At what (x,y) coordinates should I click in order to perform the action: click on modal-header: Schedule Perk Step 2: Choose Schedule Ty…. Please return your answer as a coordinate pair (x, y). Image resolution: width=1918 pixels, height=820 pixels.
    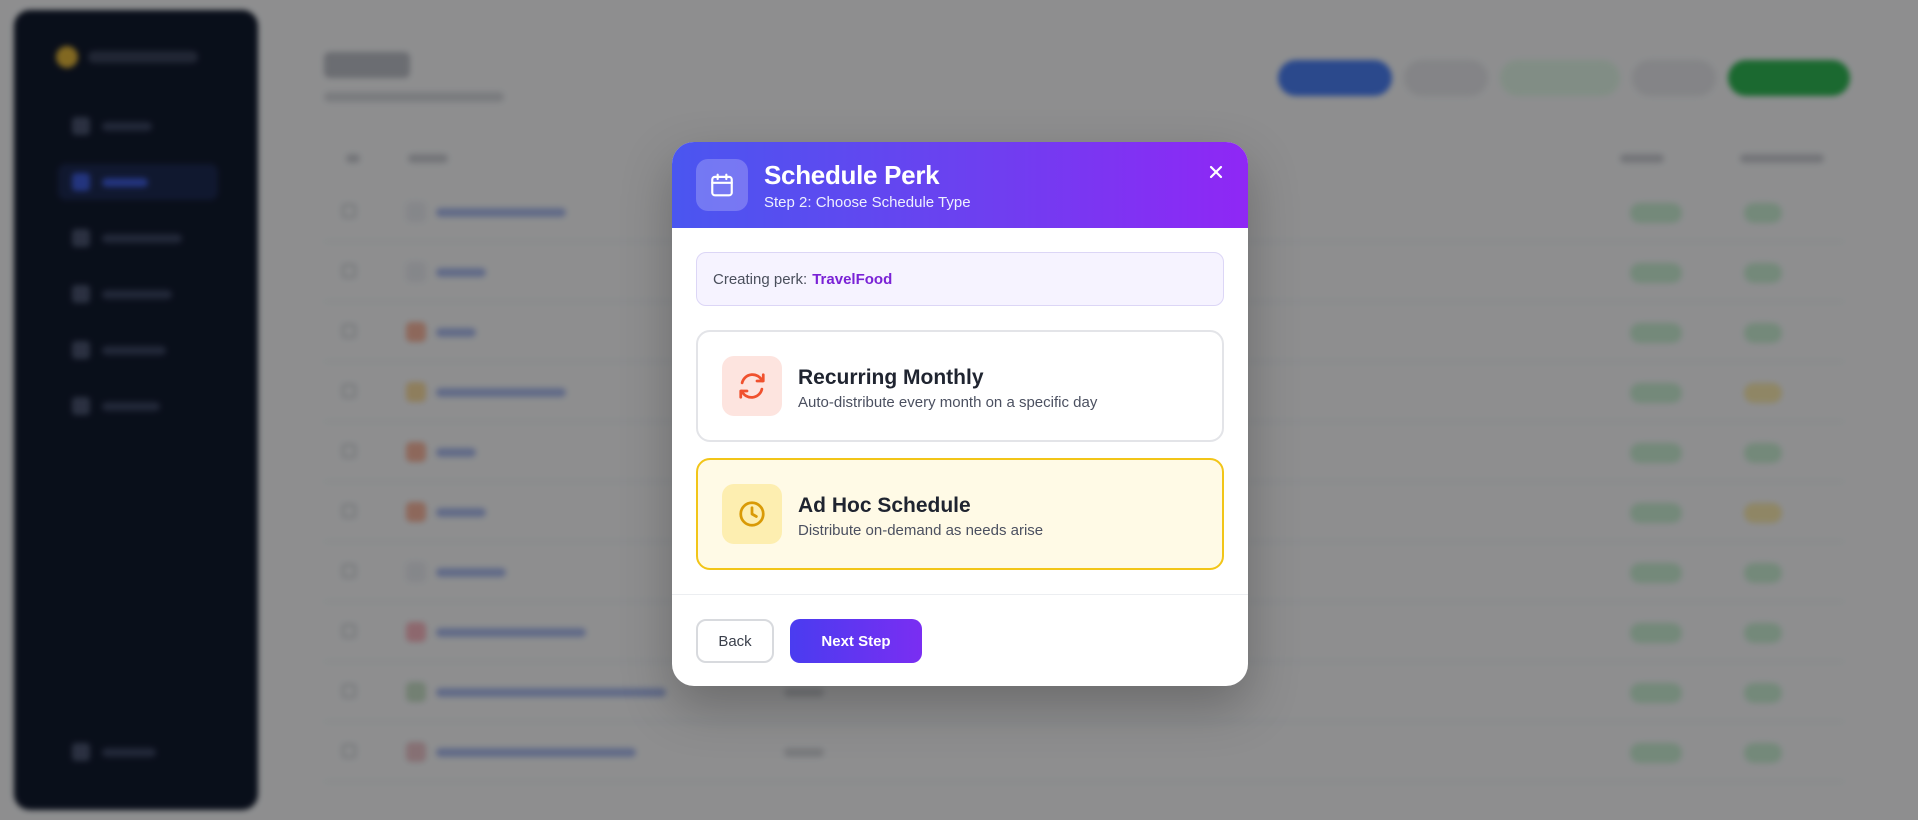
    Looking at the image, I should click on (960, 185).